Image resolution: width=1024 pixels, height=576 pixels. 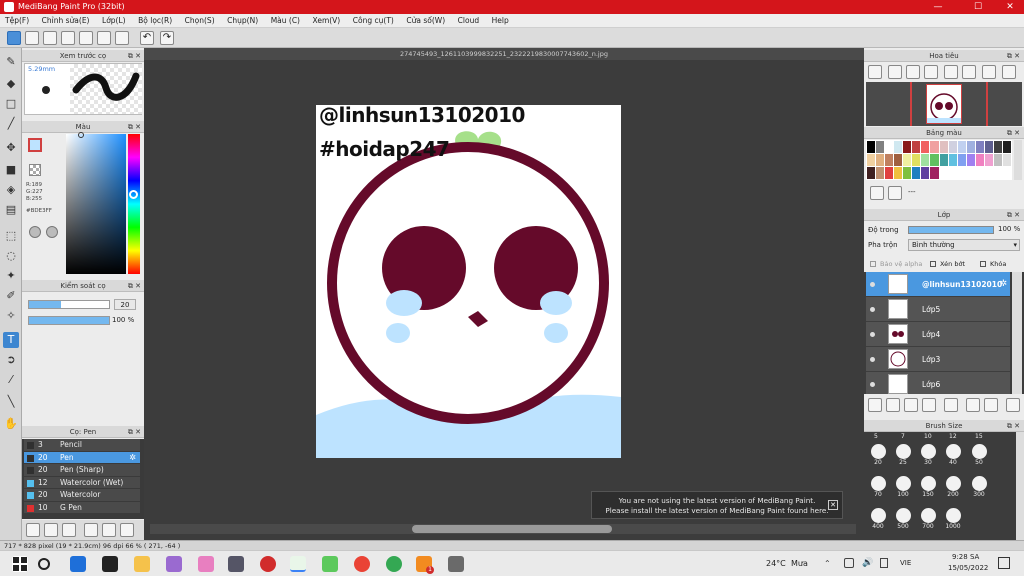 I want to click on clipping-checkbox, so click(x=933, y=264).